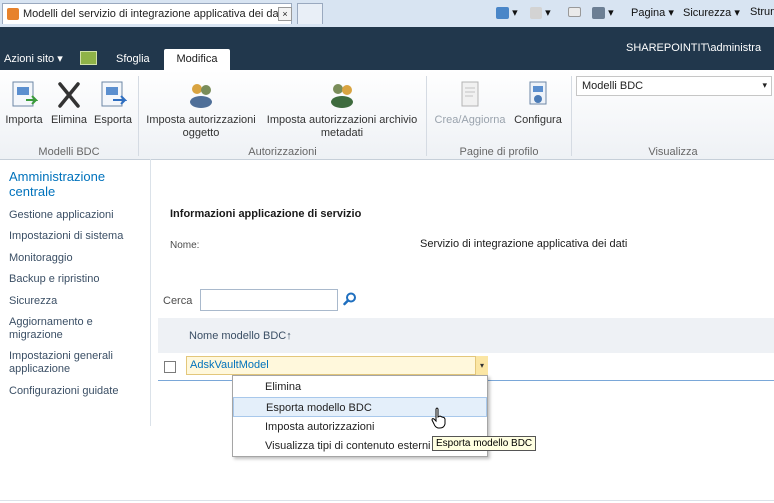  What do you see at coordinates (69, 120) in the screenshot?
I see `delete-label: Elimina` at bounding box center [69, 120].